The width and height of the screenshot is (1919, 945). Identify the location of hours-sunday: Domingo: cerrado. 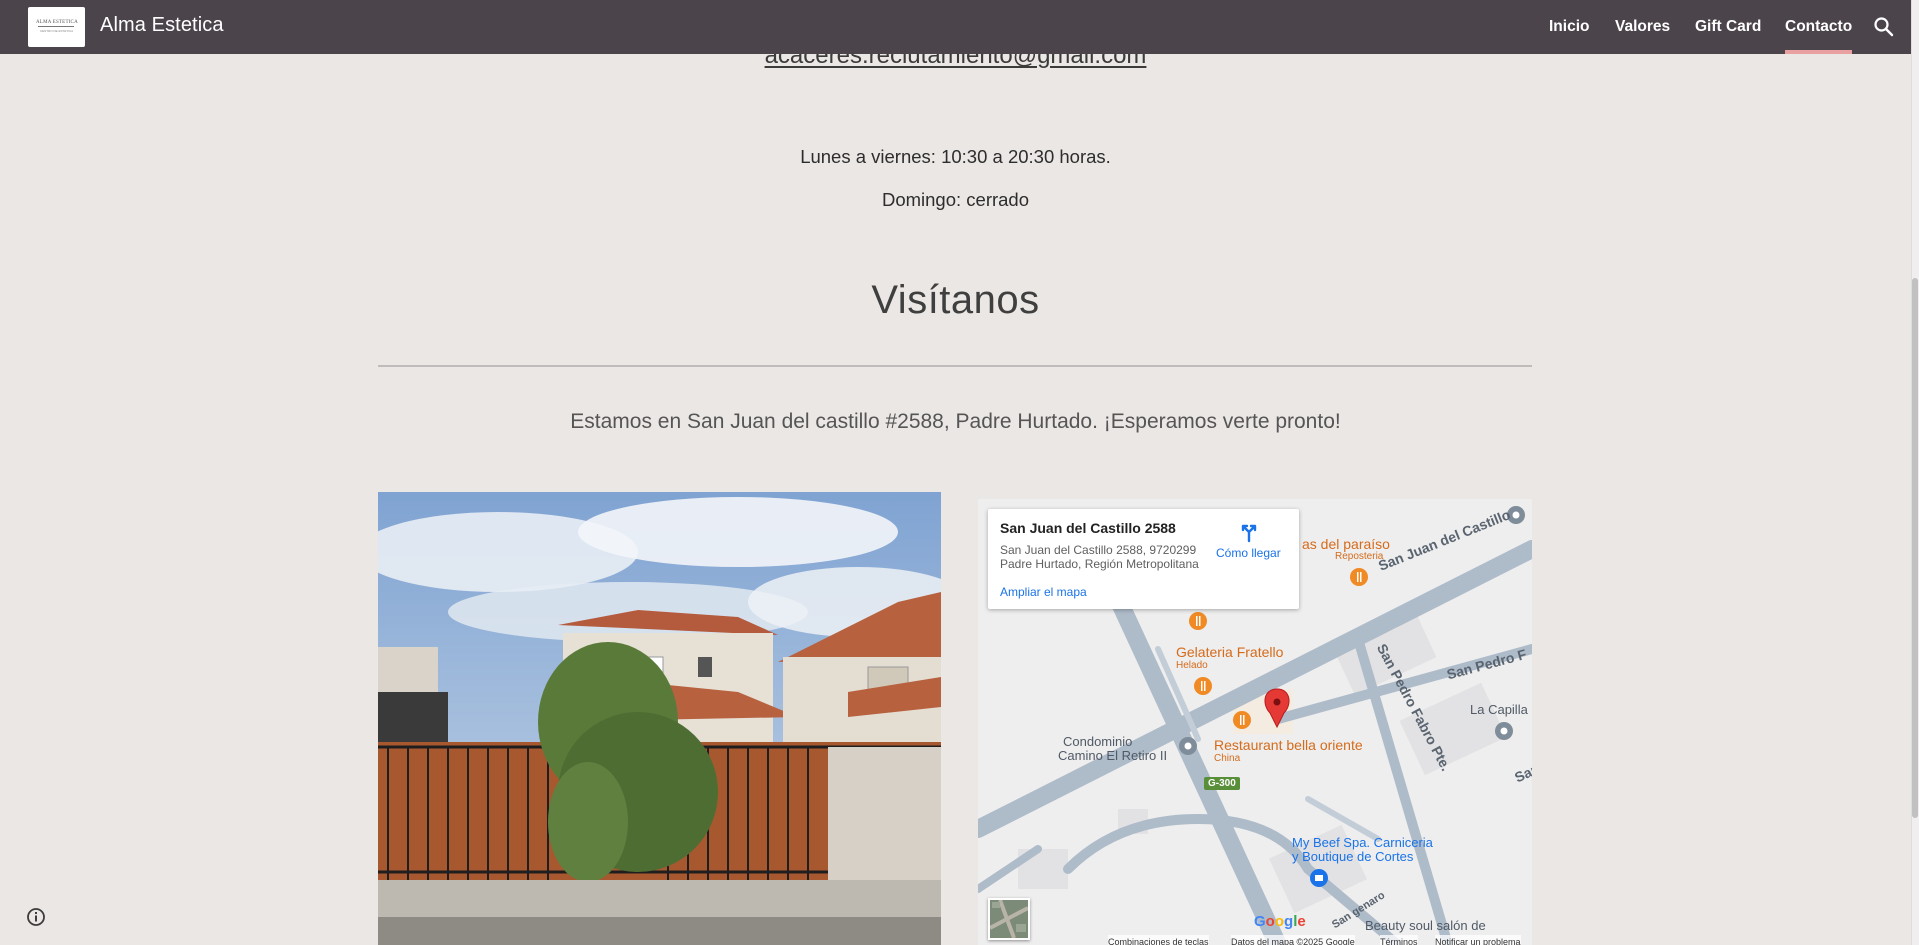
(955, 199).